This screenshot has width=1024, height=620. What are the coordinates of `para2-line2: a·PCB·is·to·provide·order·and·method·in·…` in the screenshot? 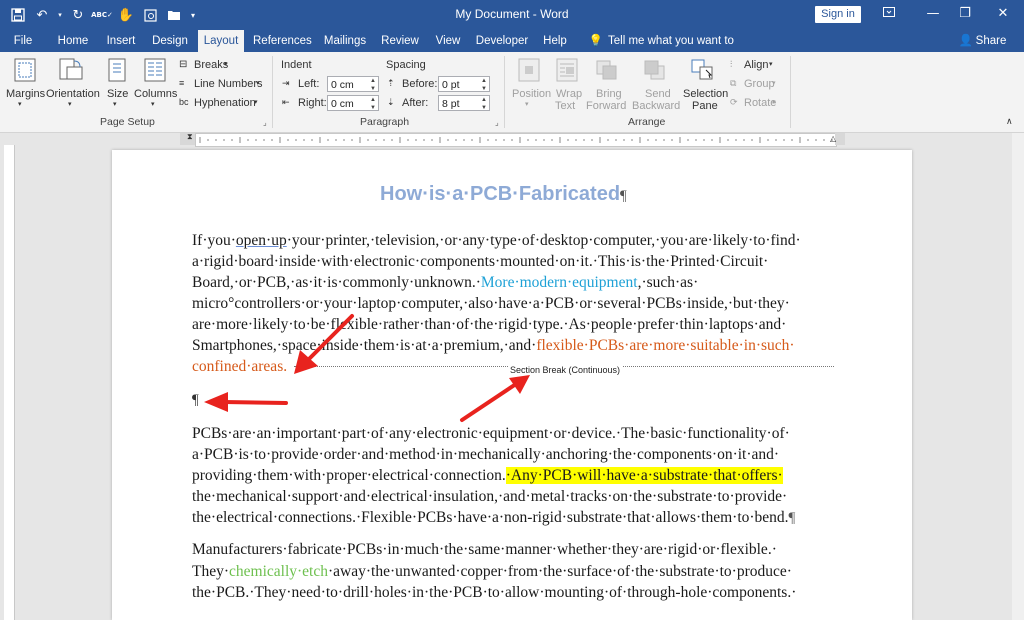 It's located at (485, 455).